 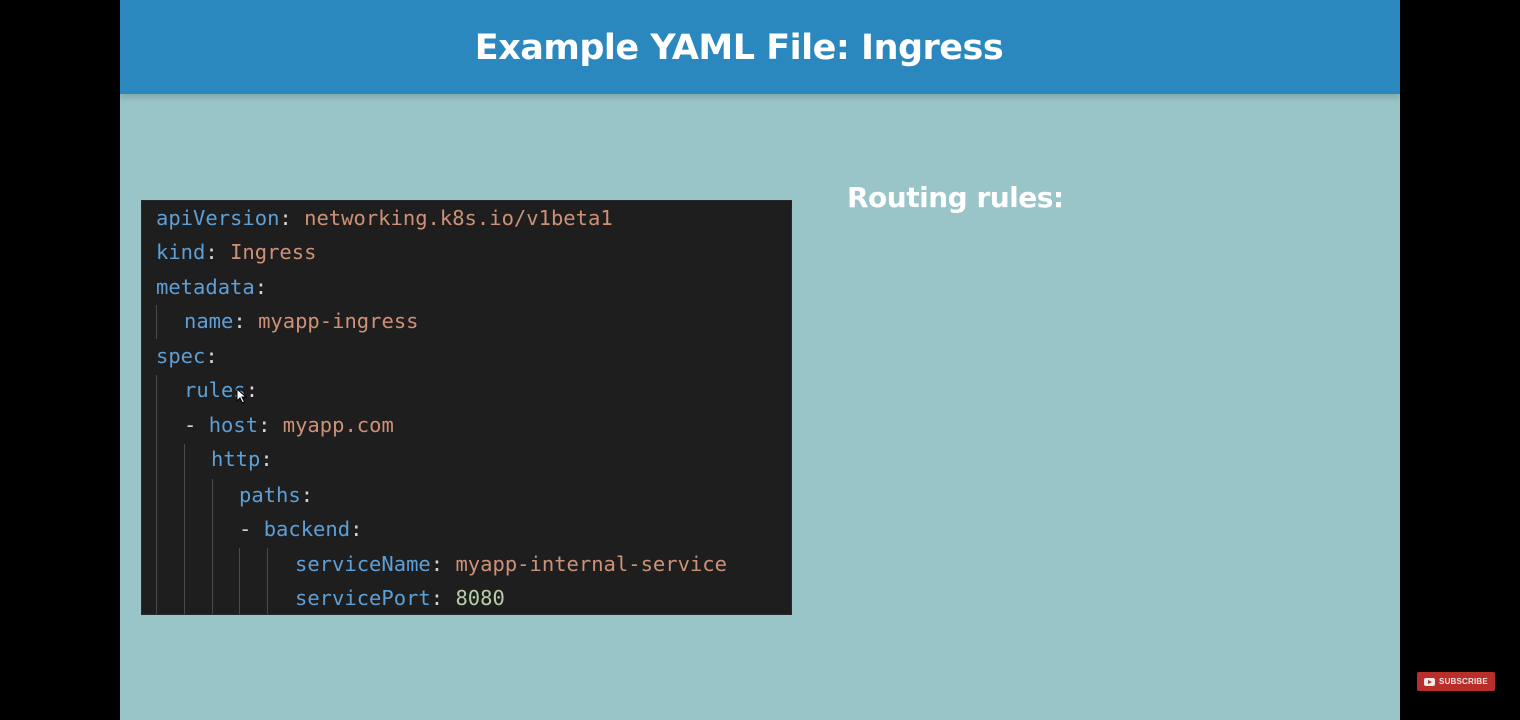 What do you see at coordinates (338, 321) in the screenshot?
I see `yaml-value: myapp-ingress` at bounding box center [338, 321].